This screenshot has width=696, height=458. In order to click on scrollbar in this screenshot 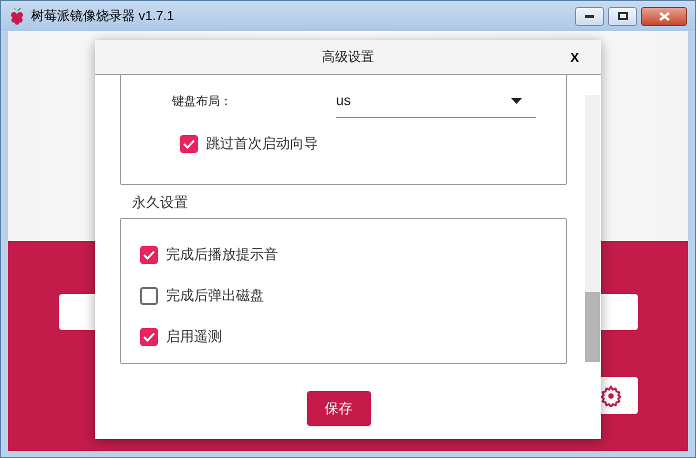, I will do `click(592, 228)`.